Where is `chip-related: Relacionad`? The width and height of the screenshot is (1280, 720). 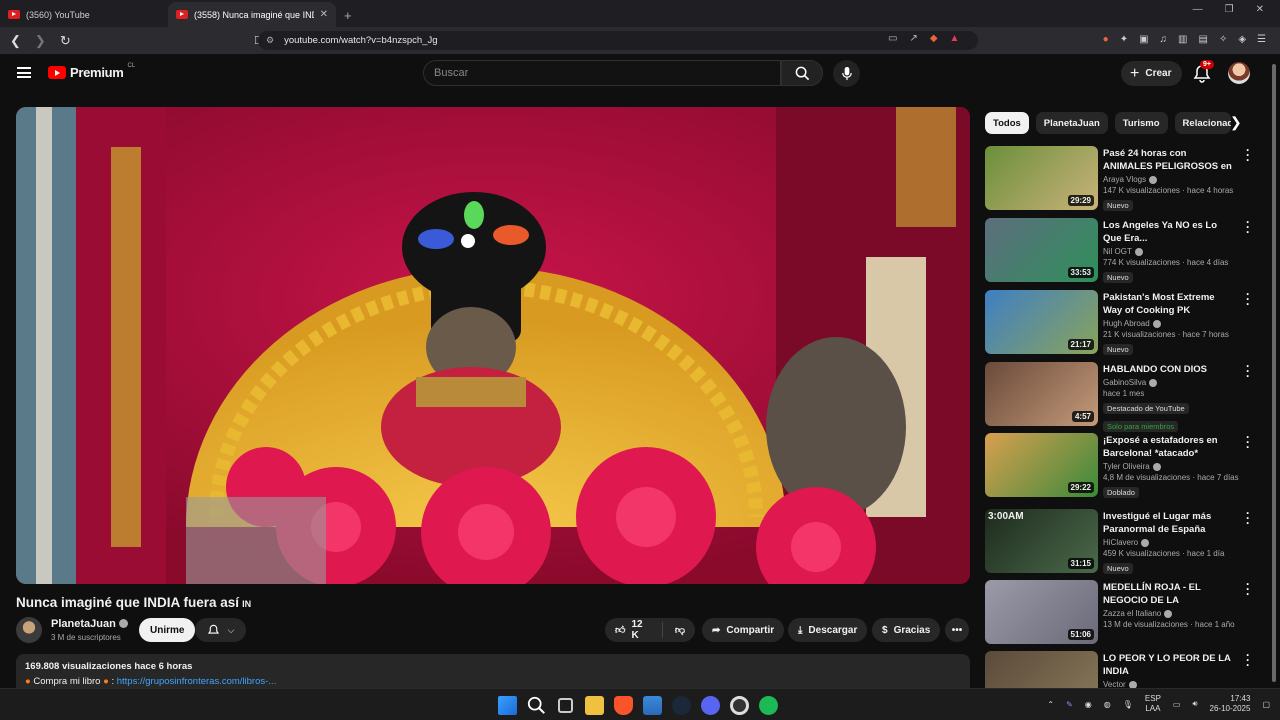
chip-related: Relacionad is located at coordinates (1202, 123).